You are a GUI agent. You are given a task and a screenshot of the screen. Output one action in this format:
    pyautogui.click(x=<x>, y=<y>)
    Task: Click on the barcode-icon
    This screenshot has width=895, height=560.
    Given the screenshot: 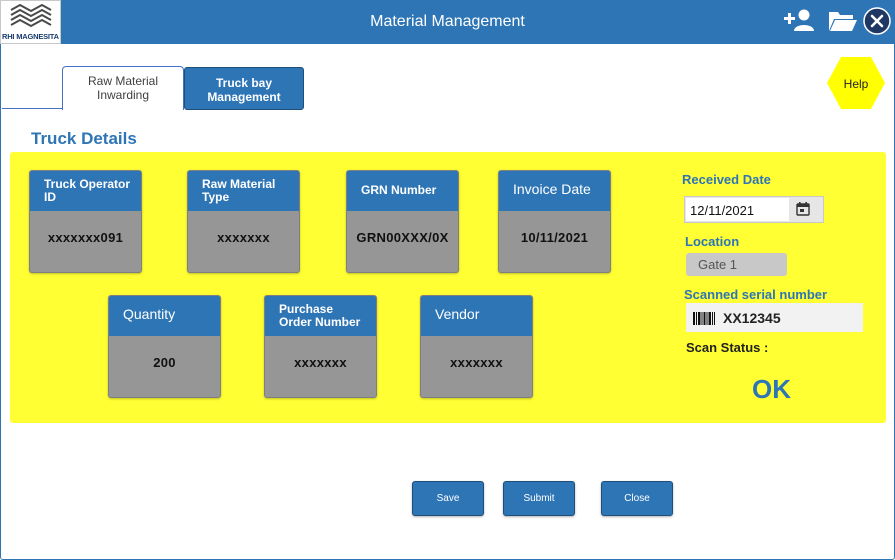 What is the action you would take?
    pyautogui.click(x=704, y=318)
    